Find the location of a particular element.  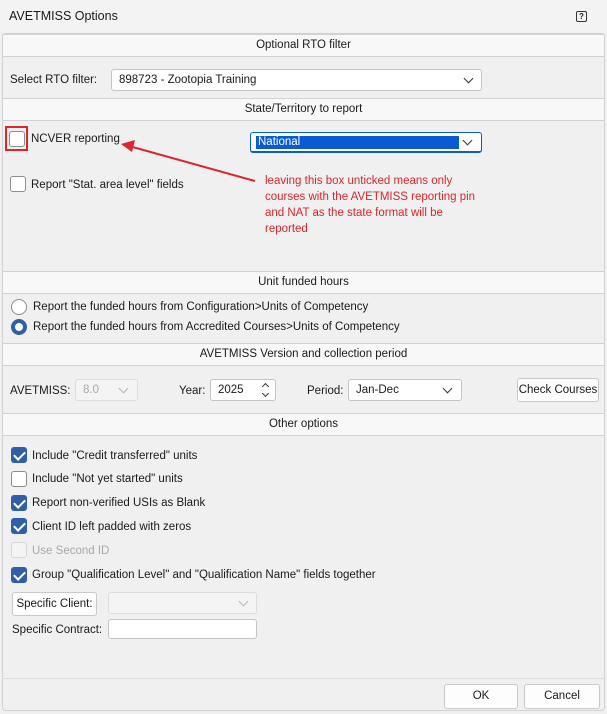

ncver-reporting-checkbox is located at coordinates (17, 139).